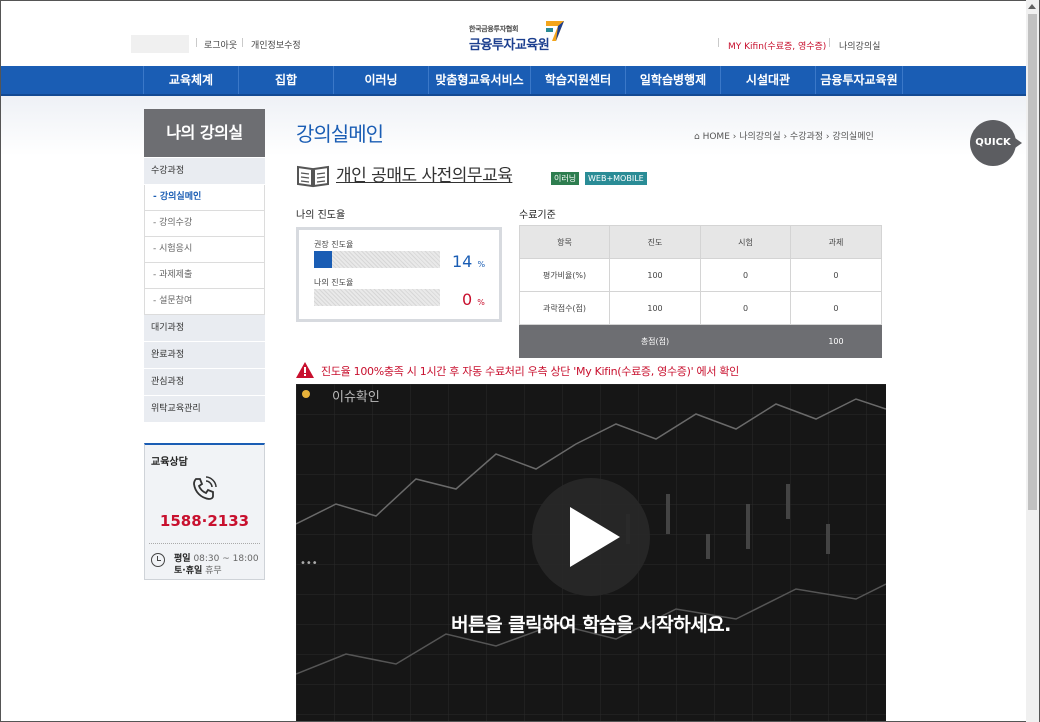 The width and height of the screenshot is (1040, 722). What do you see at coordinates (859, 45) in the screenshot?
I see `my-classroom-link: 나의강의실` at bounding box center [859, 45].